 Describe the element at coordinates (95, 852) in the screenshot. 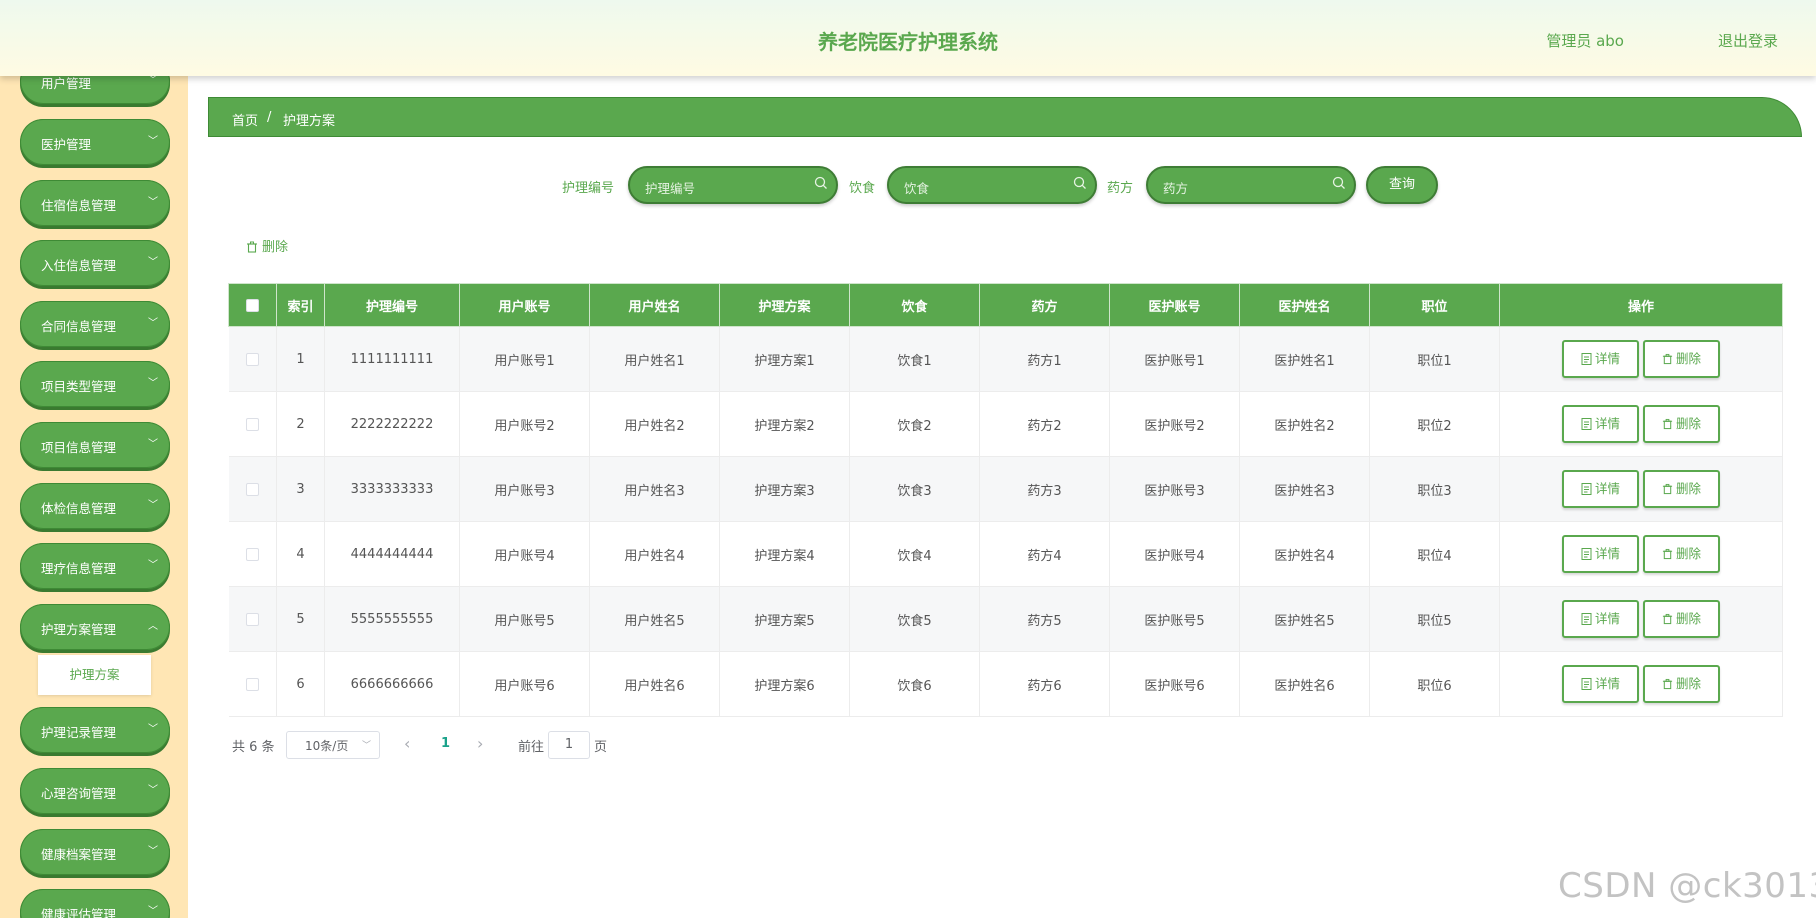

I see `sidebar-item-health-record: 健康档案管理 ﹀` at that location.